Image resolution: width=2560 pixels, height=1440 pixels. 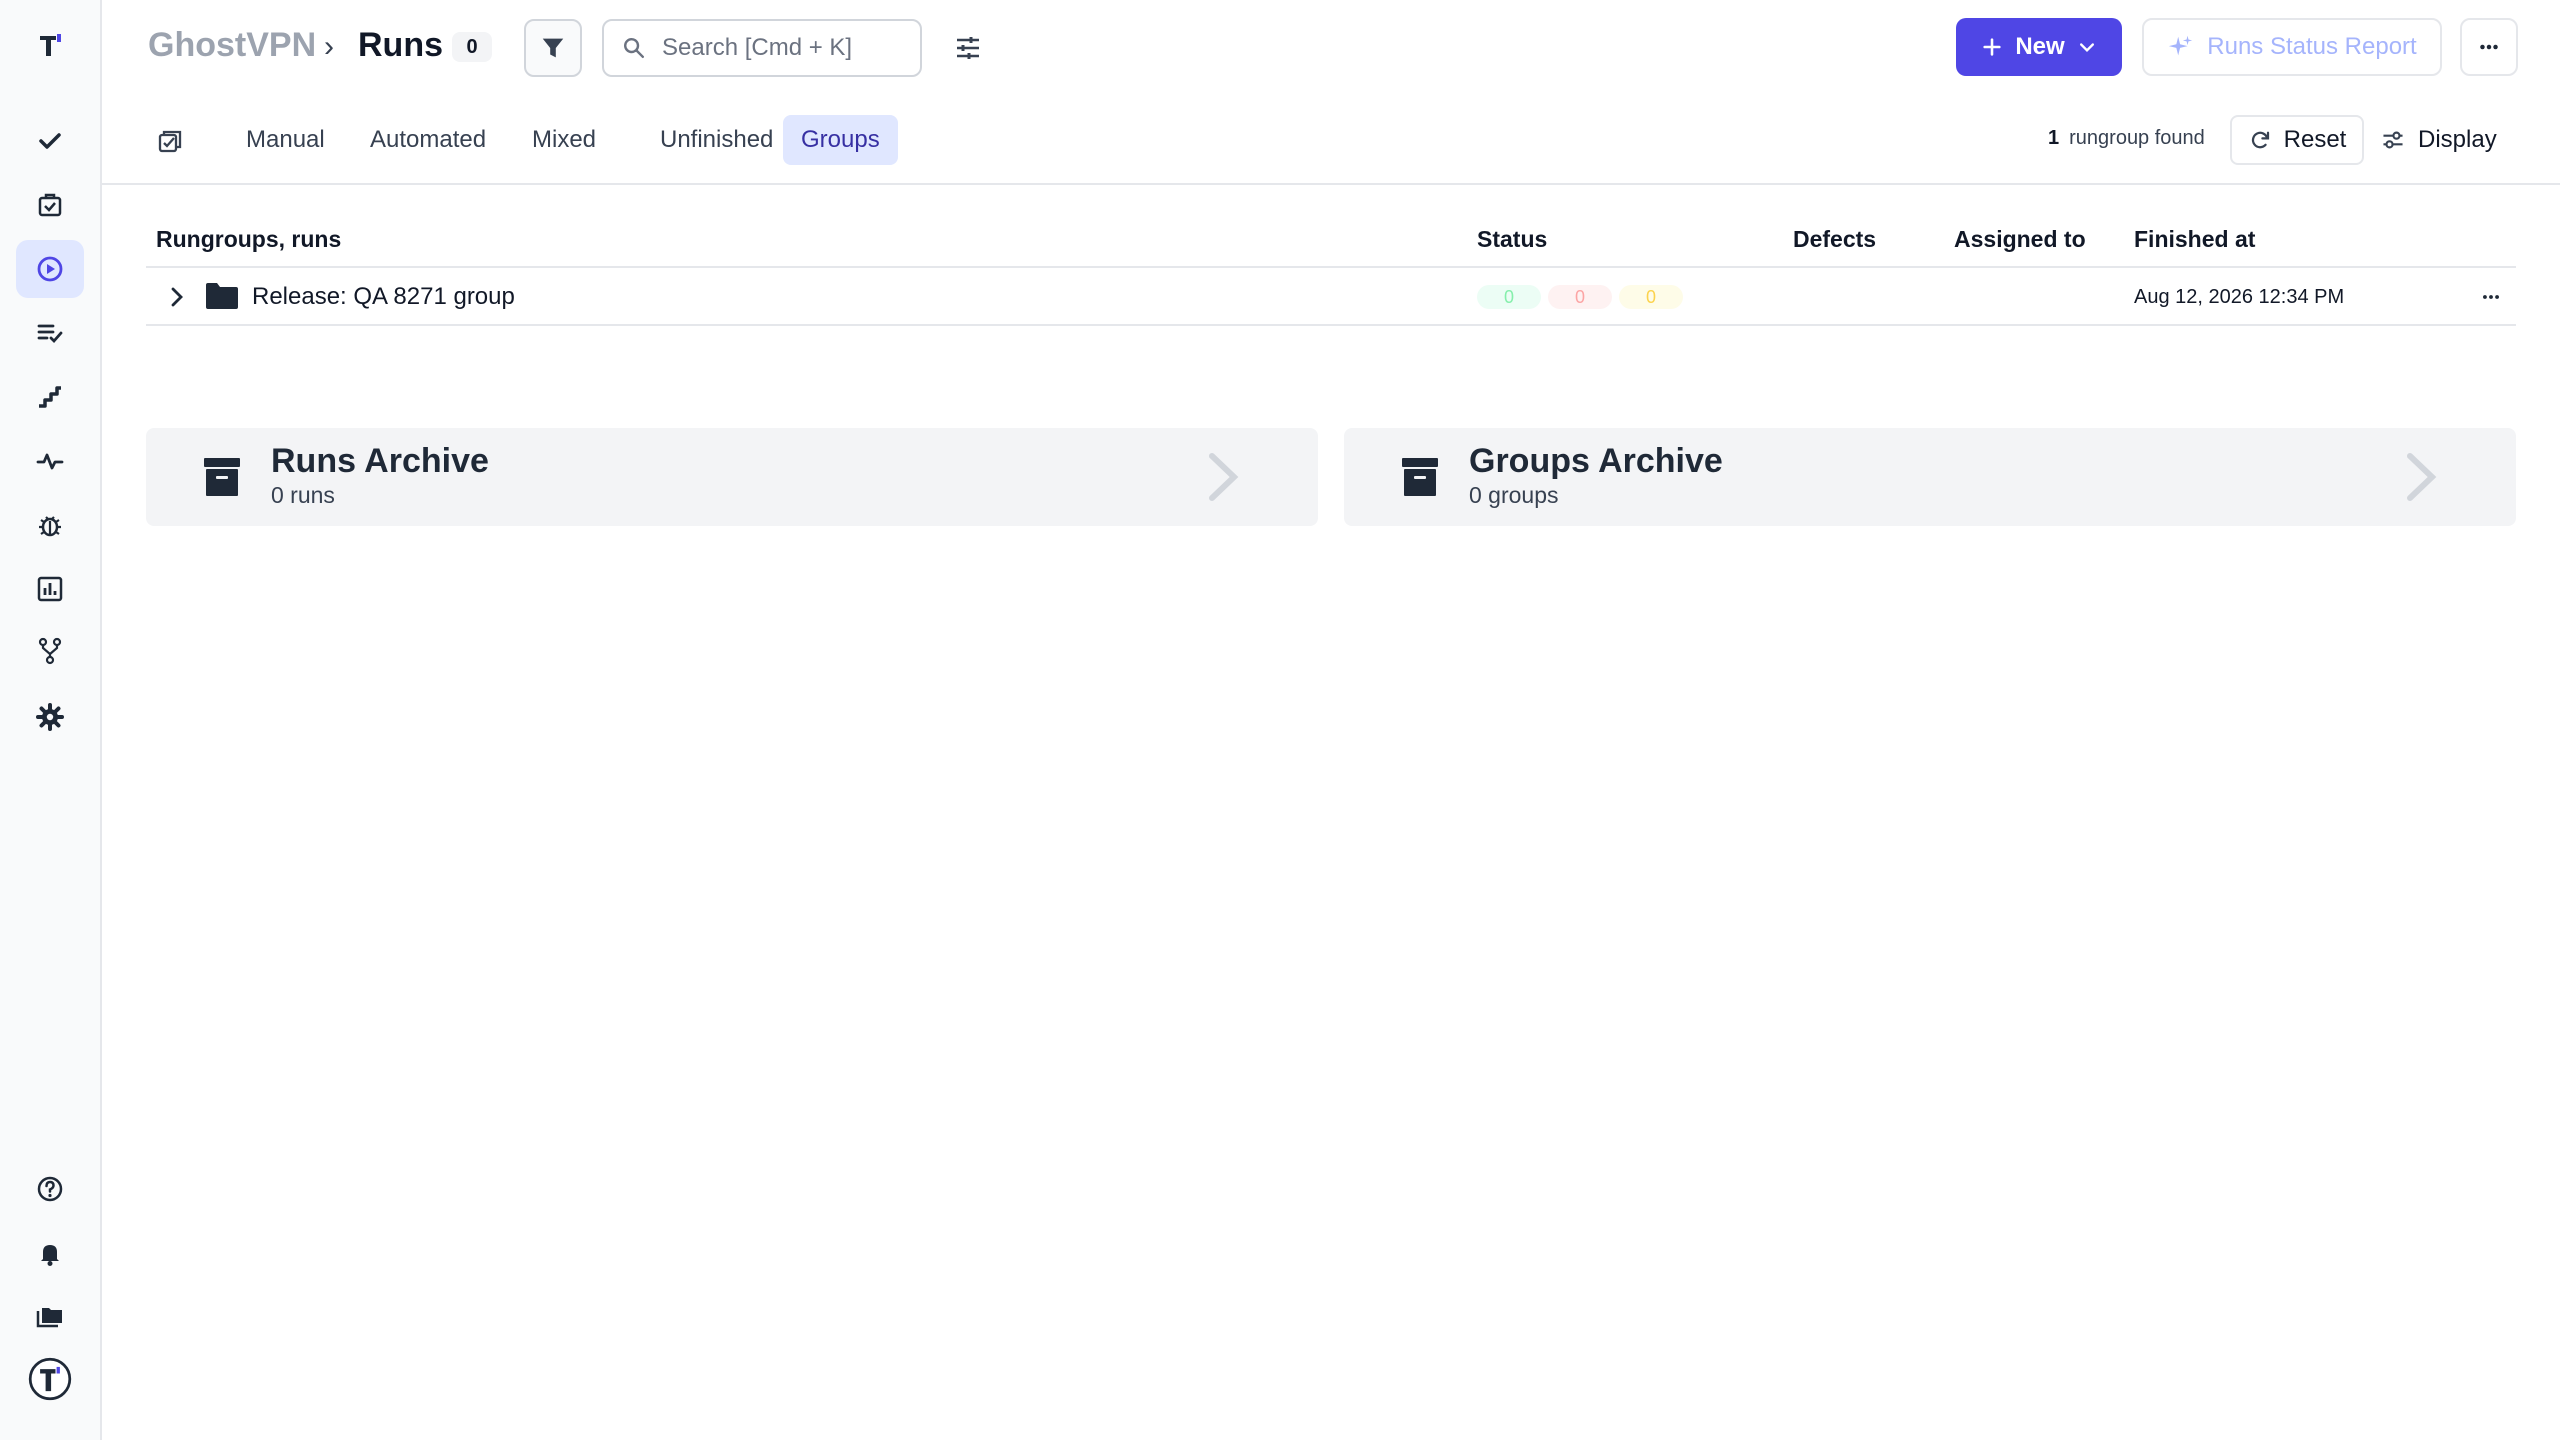 What do you see at coordinates (1512, 239) in the screenshot?
I see `column-header-status: Status` at bounding box center [1512, 239].